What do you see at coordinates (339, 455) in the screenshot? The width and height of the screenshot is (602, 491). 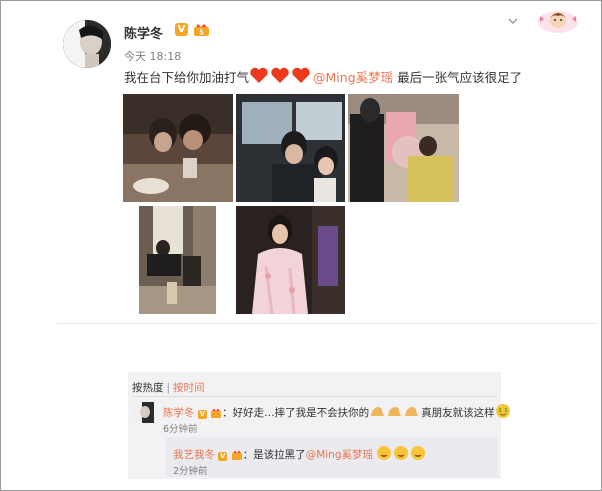 I see `reply-mention-link: @Ming奚梦瑶` at bounding box center [339, 455].